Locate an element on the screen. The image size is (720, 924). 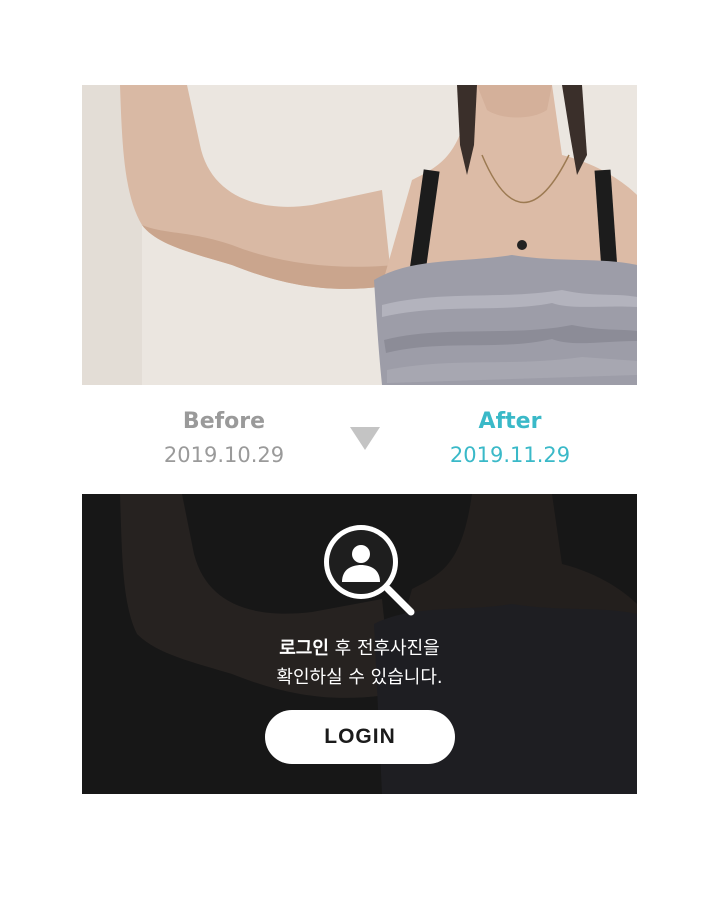
message-bold-login: 로그인 is located at coordinates (304, 648).